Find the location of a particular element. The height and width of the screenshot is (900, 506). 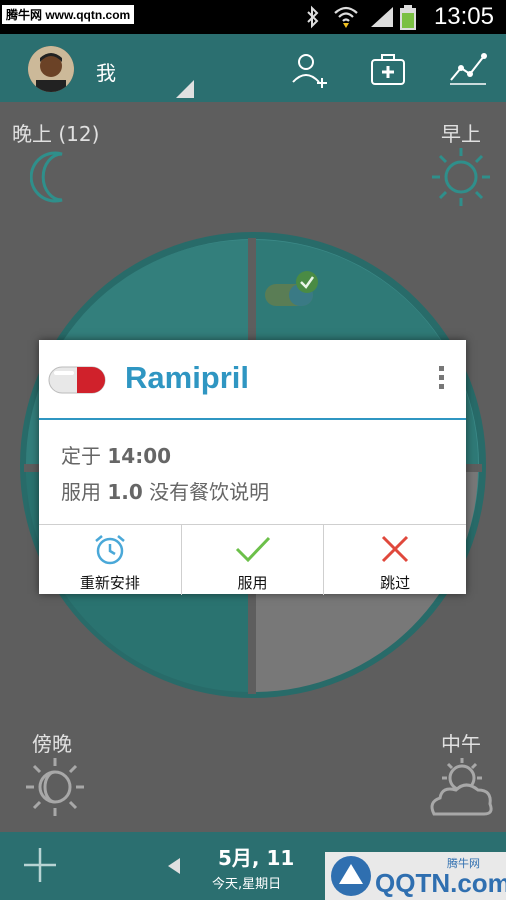

prev-day-icon is located at coordinates (174, 866).